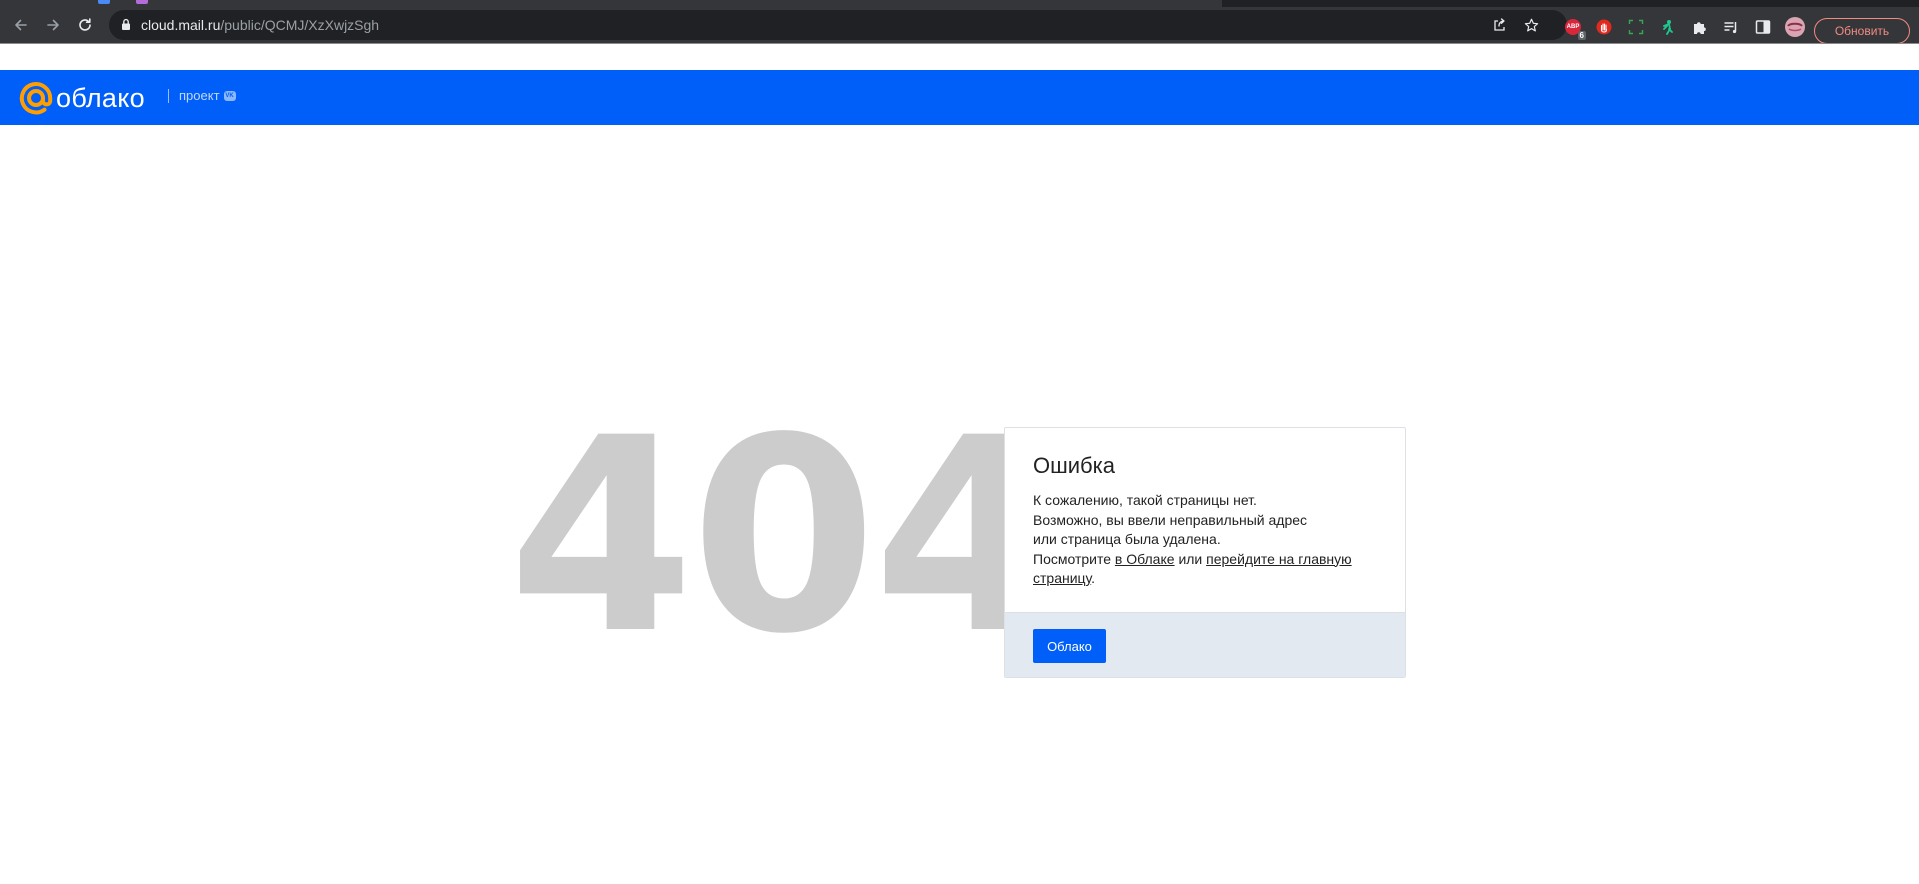 The width and height of the screenshot is (1919, 884). I want to click on logo-divider, so click(168, 96).